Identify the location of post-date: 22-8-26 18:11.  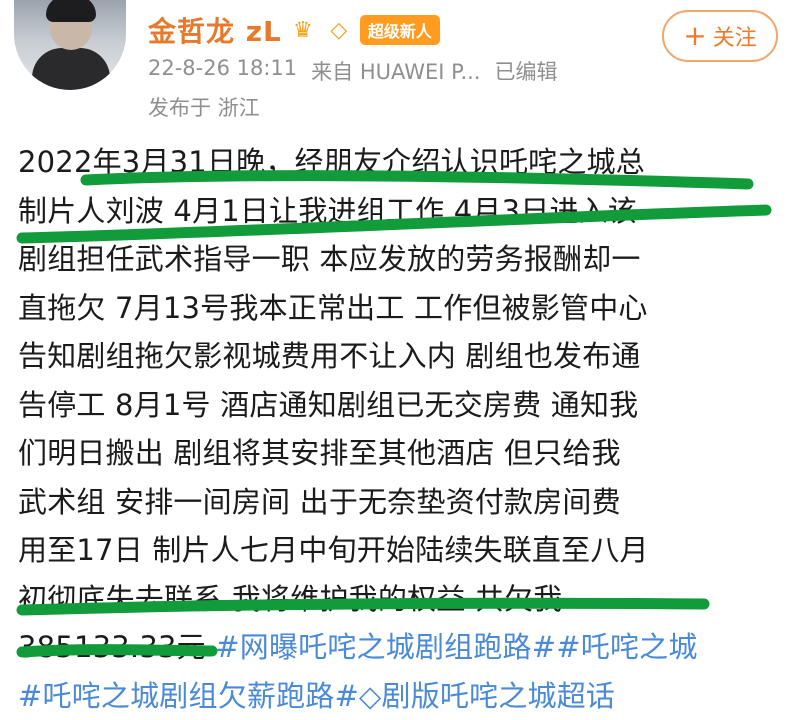
(222, 71).